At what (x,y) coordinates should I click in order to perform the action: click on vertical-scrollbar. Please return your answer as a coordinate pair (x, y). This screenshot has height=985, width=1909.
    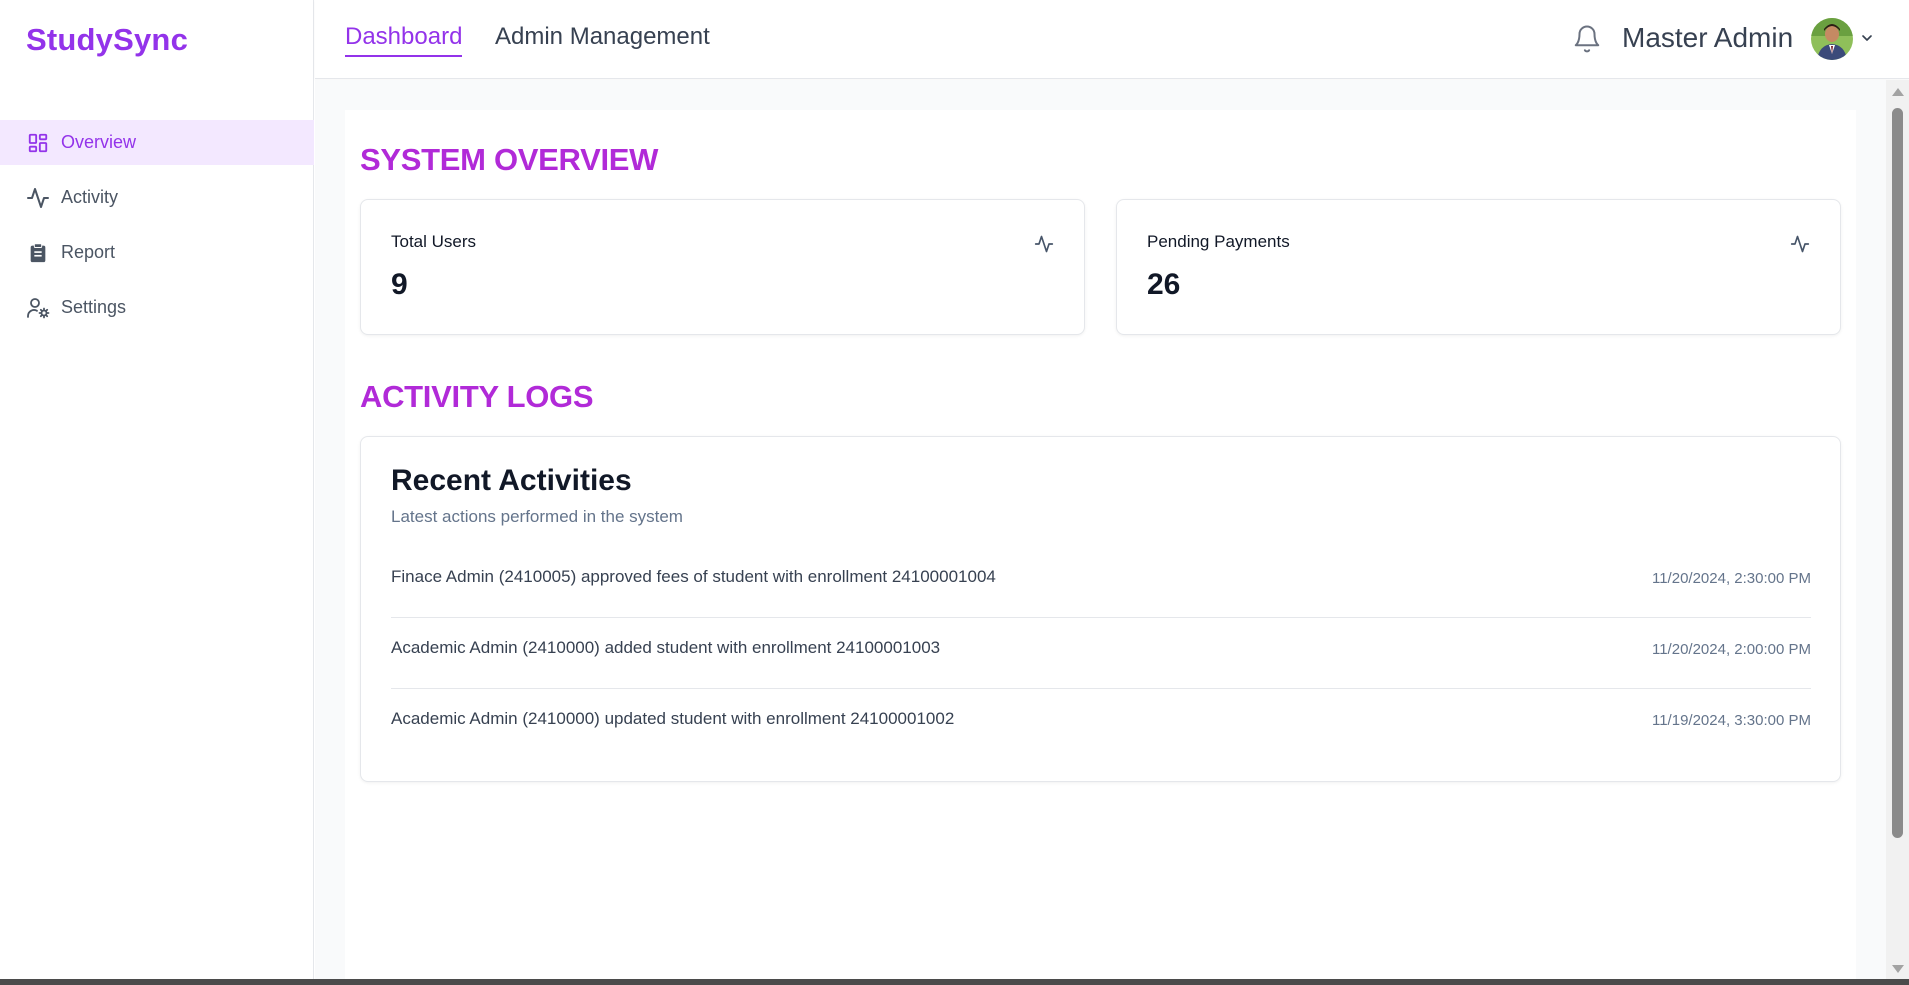
    Looking at the image, I should click on (1897, 532).